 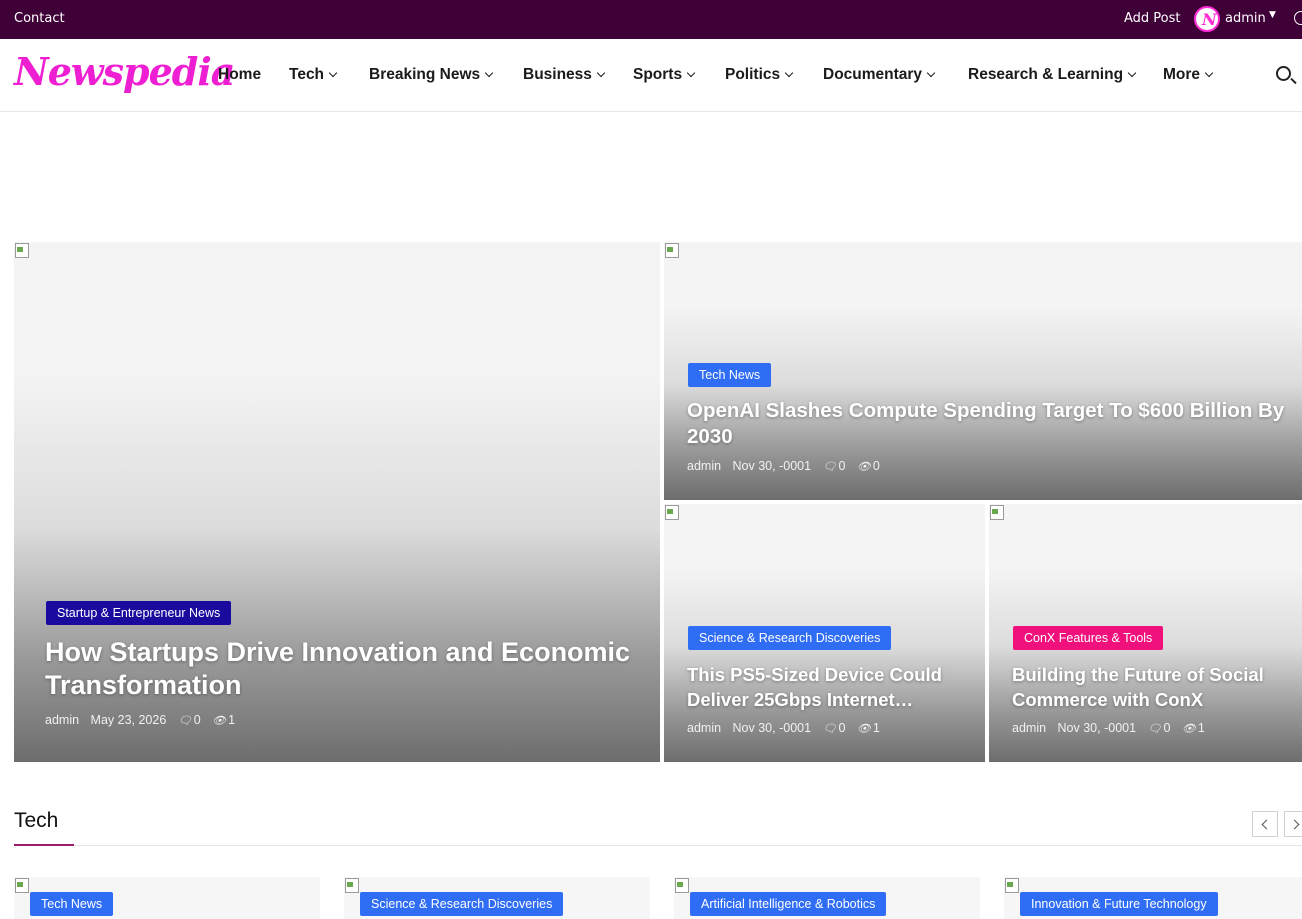 I want to click on nav-item-research-learning: Research & Learning, so click(x=1052, y=75).